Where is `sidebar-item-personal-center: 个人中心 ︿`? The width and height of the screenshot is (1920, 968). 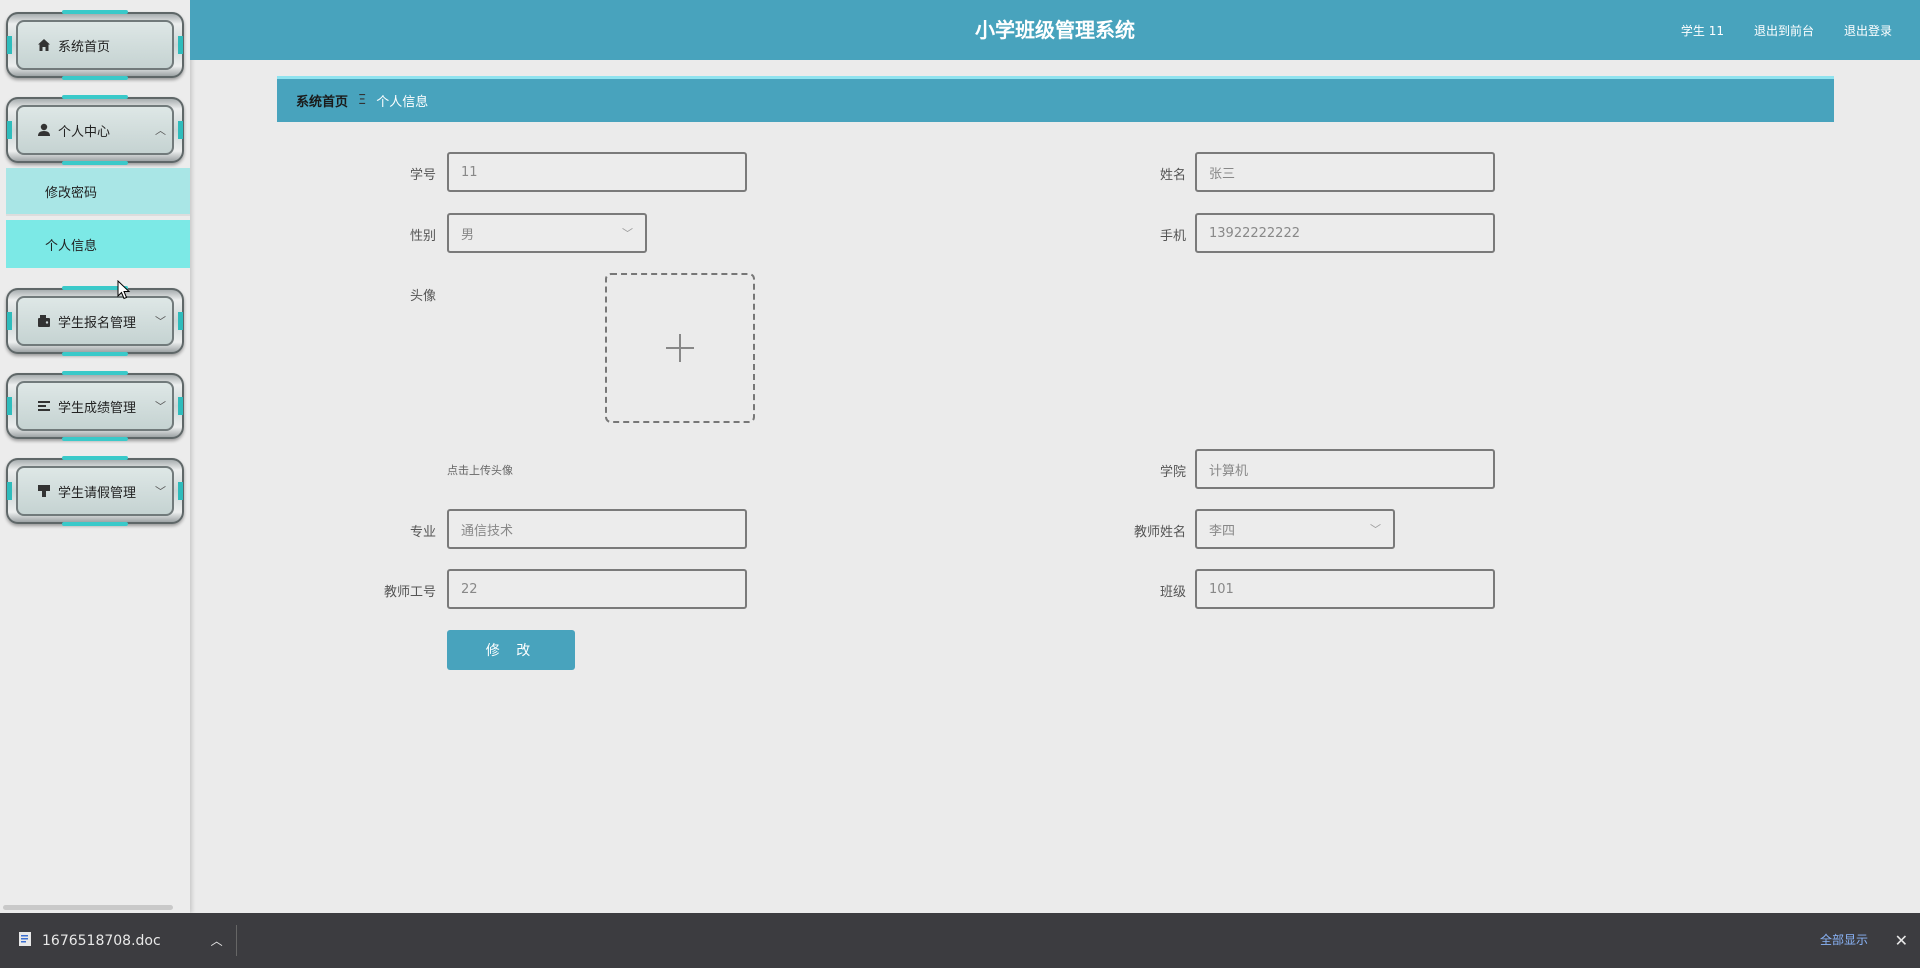
sidebar-item-personal-center: 个人中心 ︿ is located at coordinates (95, 129).